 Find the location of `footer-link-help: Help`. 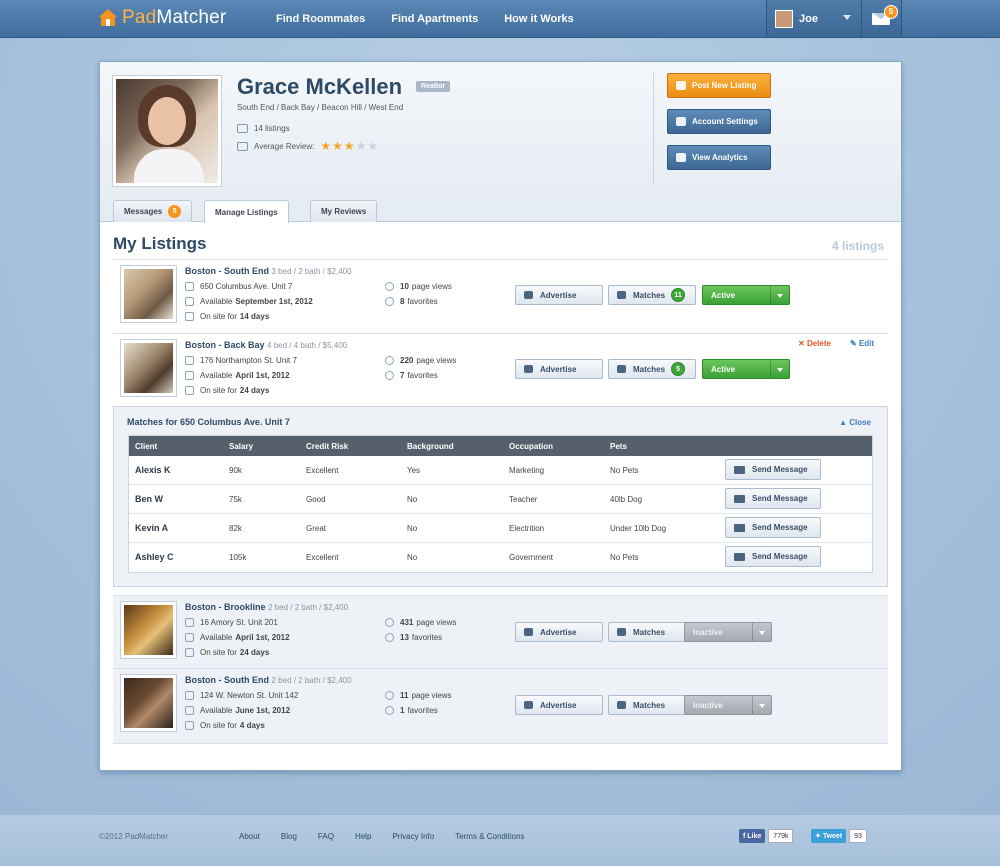

footer-link-help: Help is located at coordinates (363, 836).